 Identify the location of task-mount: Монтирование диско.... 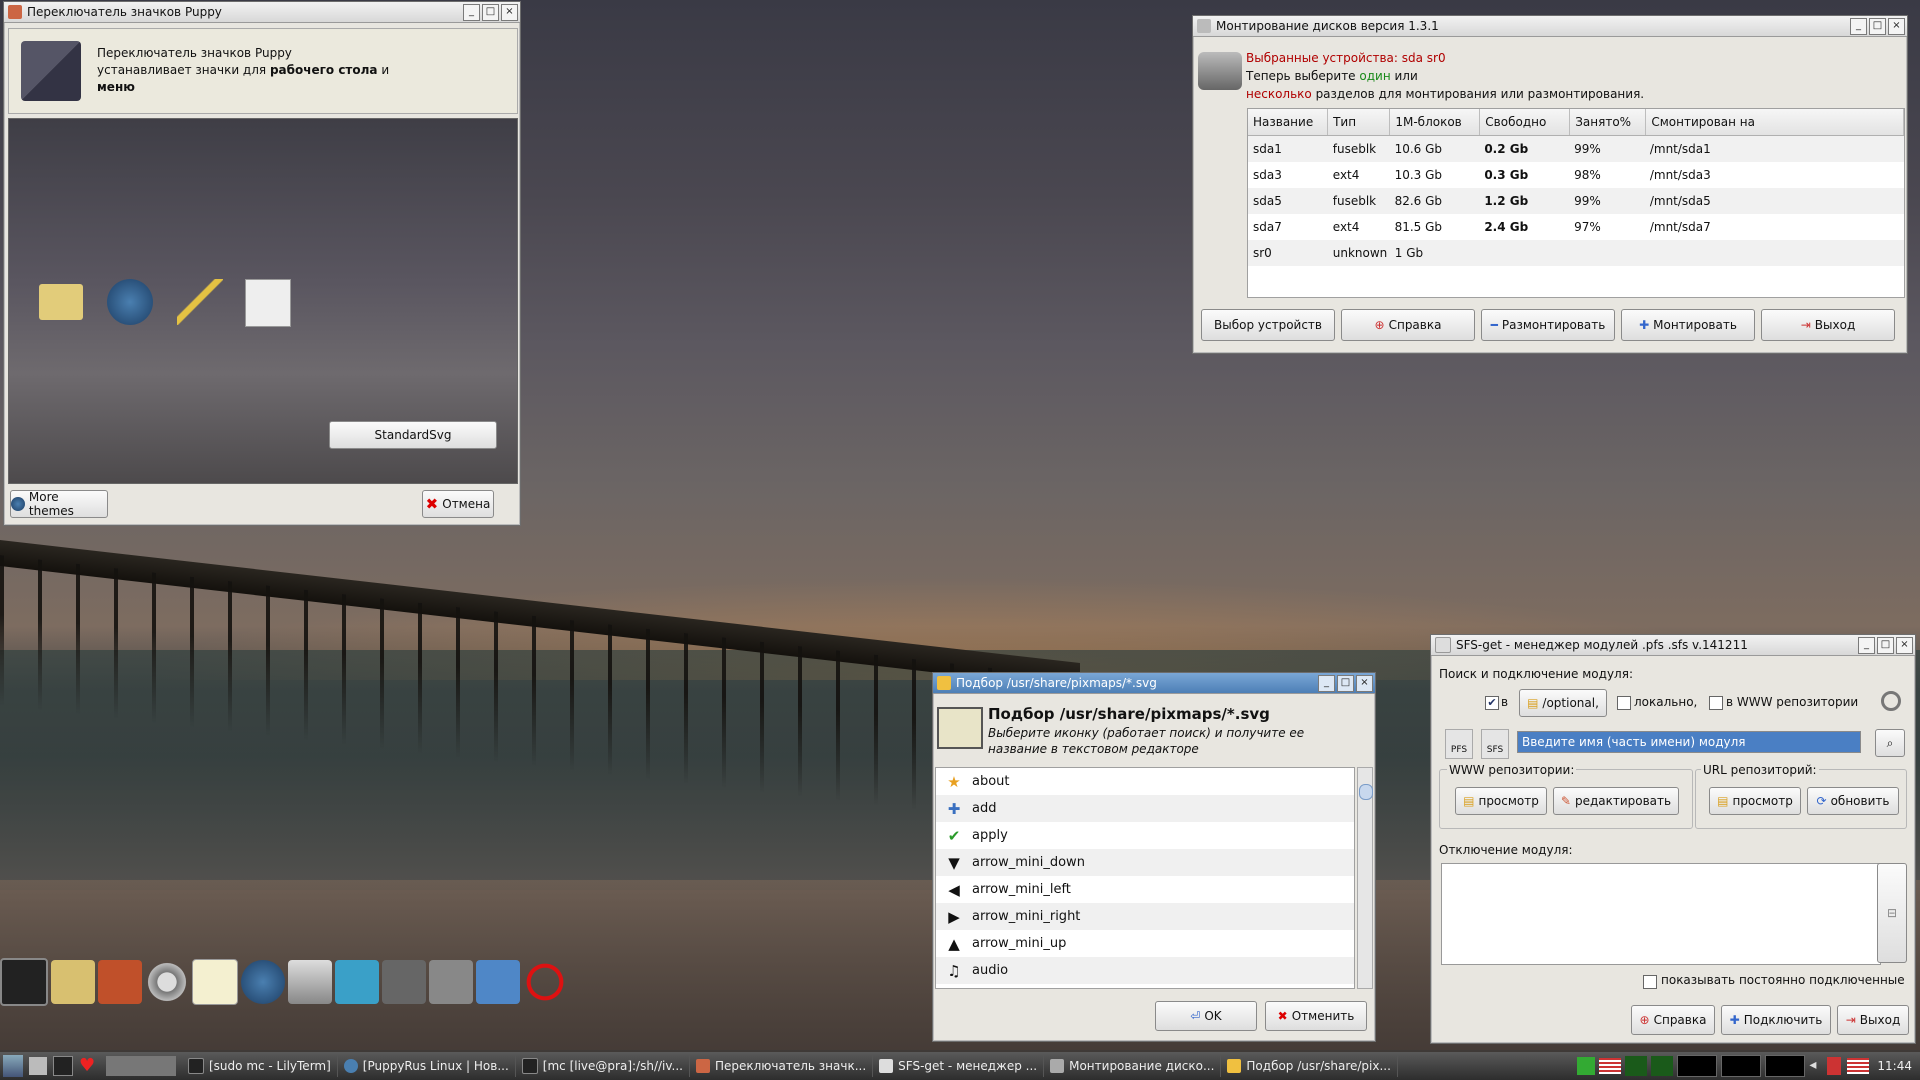
(1133, 1066).